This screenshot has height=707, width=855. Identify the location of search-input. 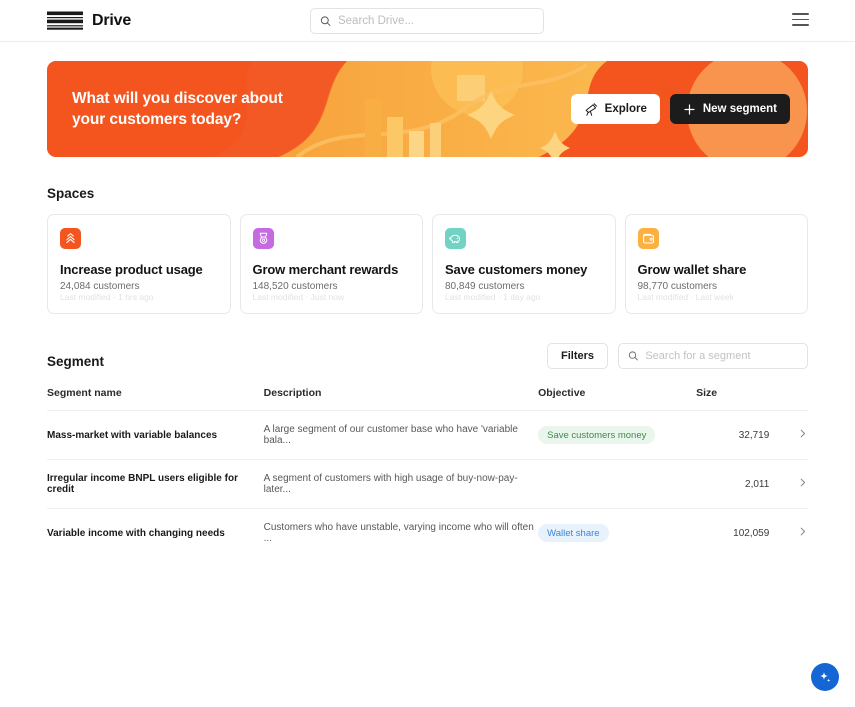
(435, 21).